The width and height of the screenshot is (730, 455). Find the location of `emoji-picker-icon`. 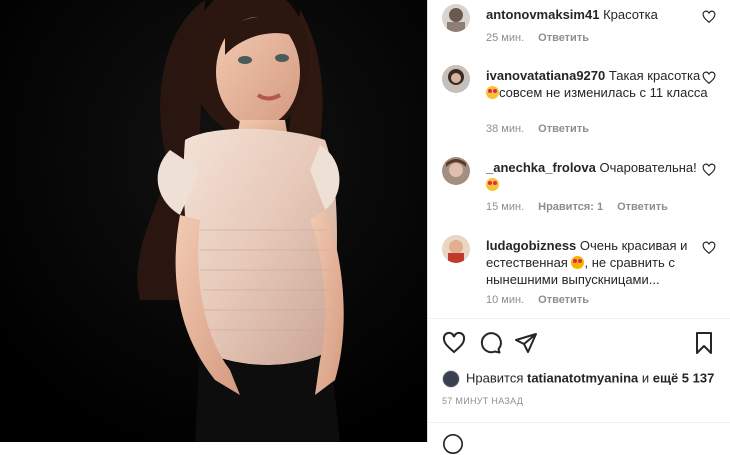

emoji-picker-icon is located at coordinates (453, 444).